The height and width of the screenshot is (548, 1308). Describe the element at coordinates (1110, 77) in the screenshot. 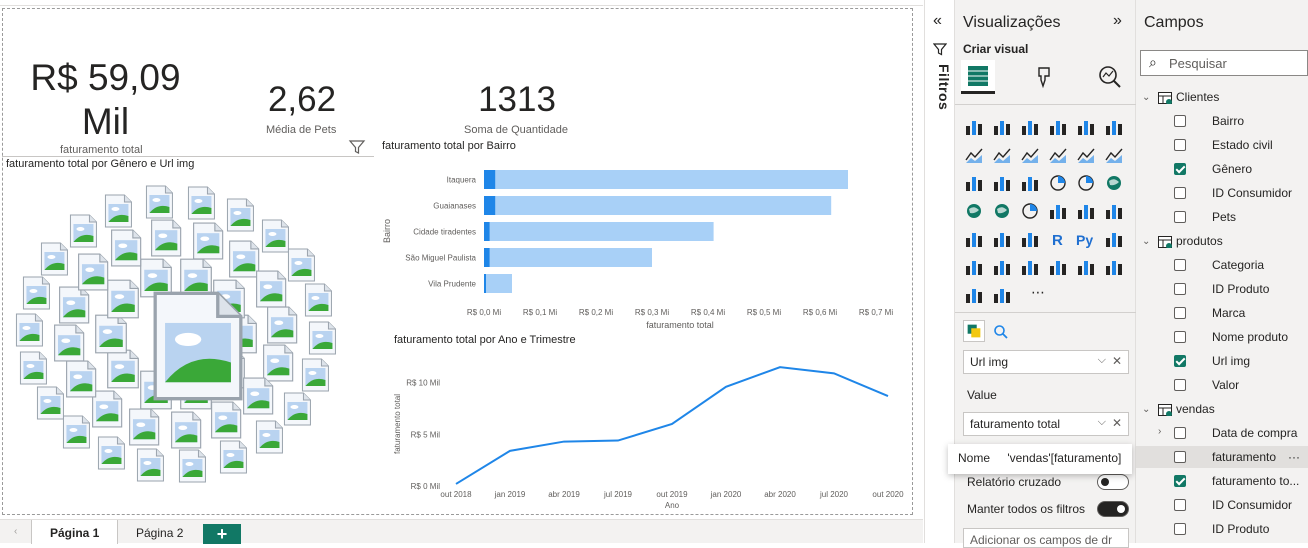

I see `analytics-tab` at that location.